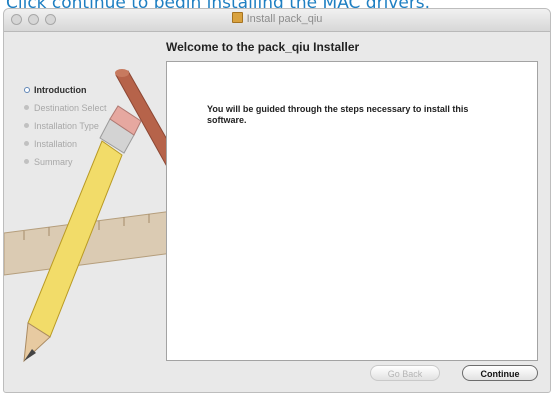 The width and height of the screenshot is (552, 394). I want to click on step-label: Summary, so click(53, 162).